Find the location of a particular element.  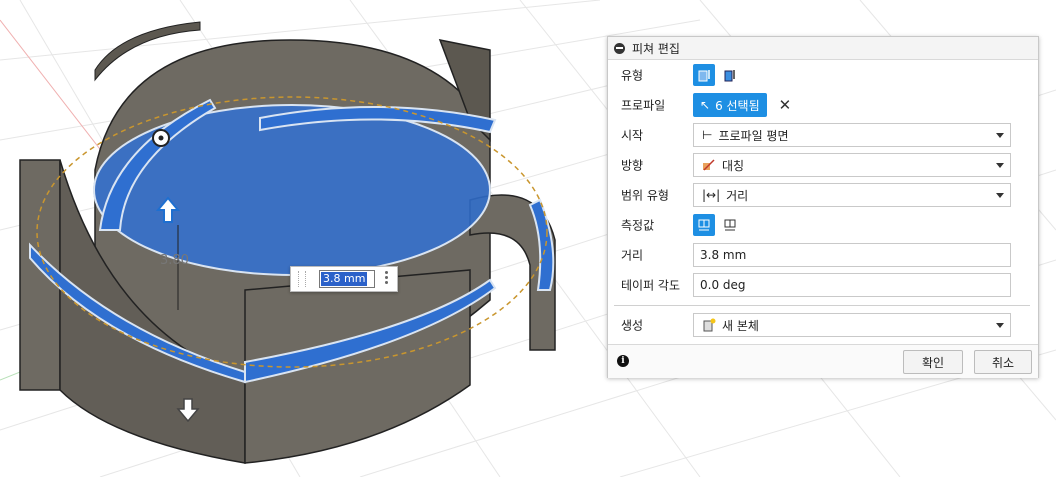

taper-label: 테이퍼 각도 is located at coordinates (651, 285).